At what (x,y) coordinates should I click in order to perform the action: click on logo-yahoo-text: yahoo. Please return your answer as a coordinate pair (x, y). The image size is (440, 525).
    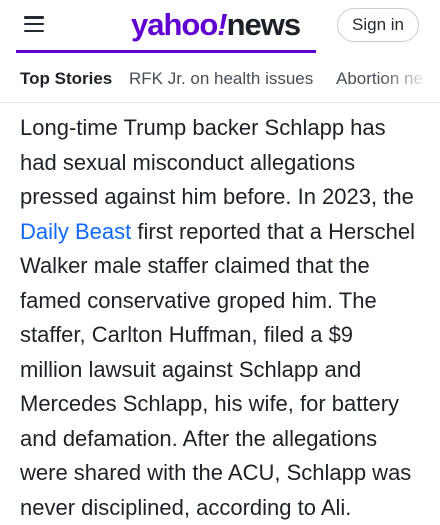
    Looking at the image, I should click on (174, 24).